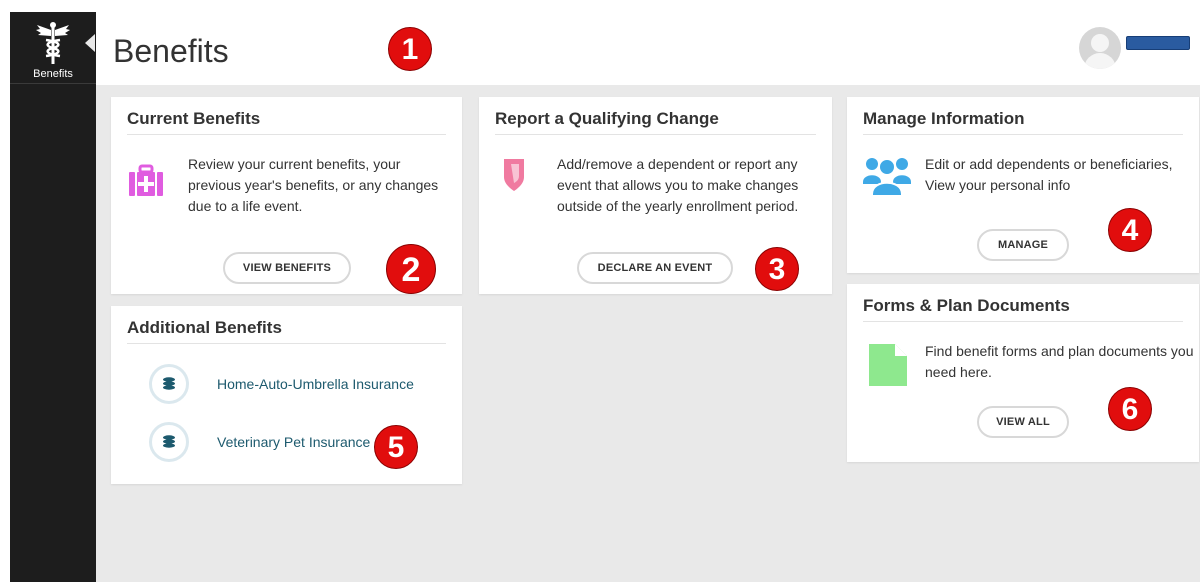  I want to click on document-icon, so click(888, 365).